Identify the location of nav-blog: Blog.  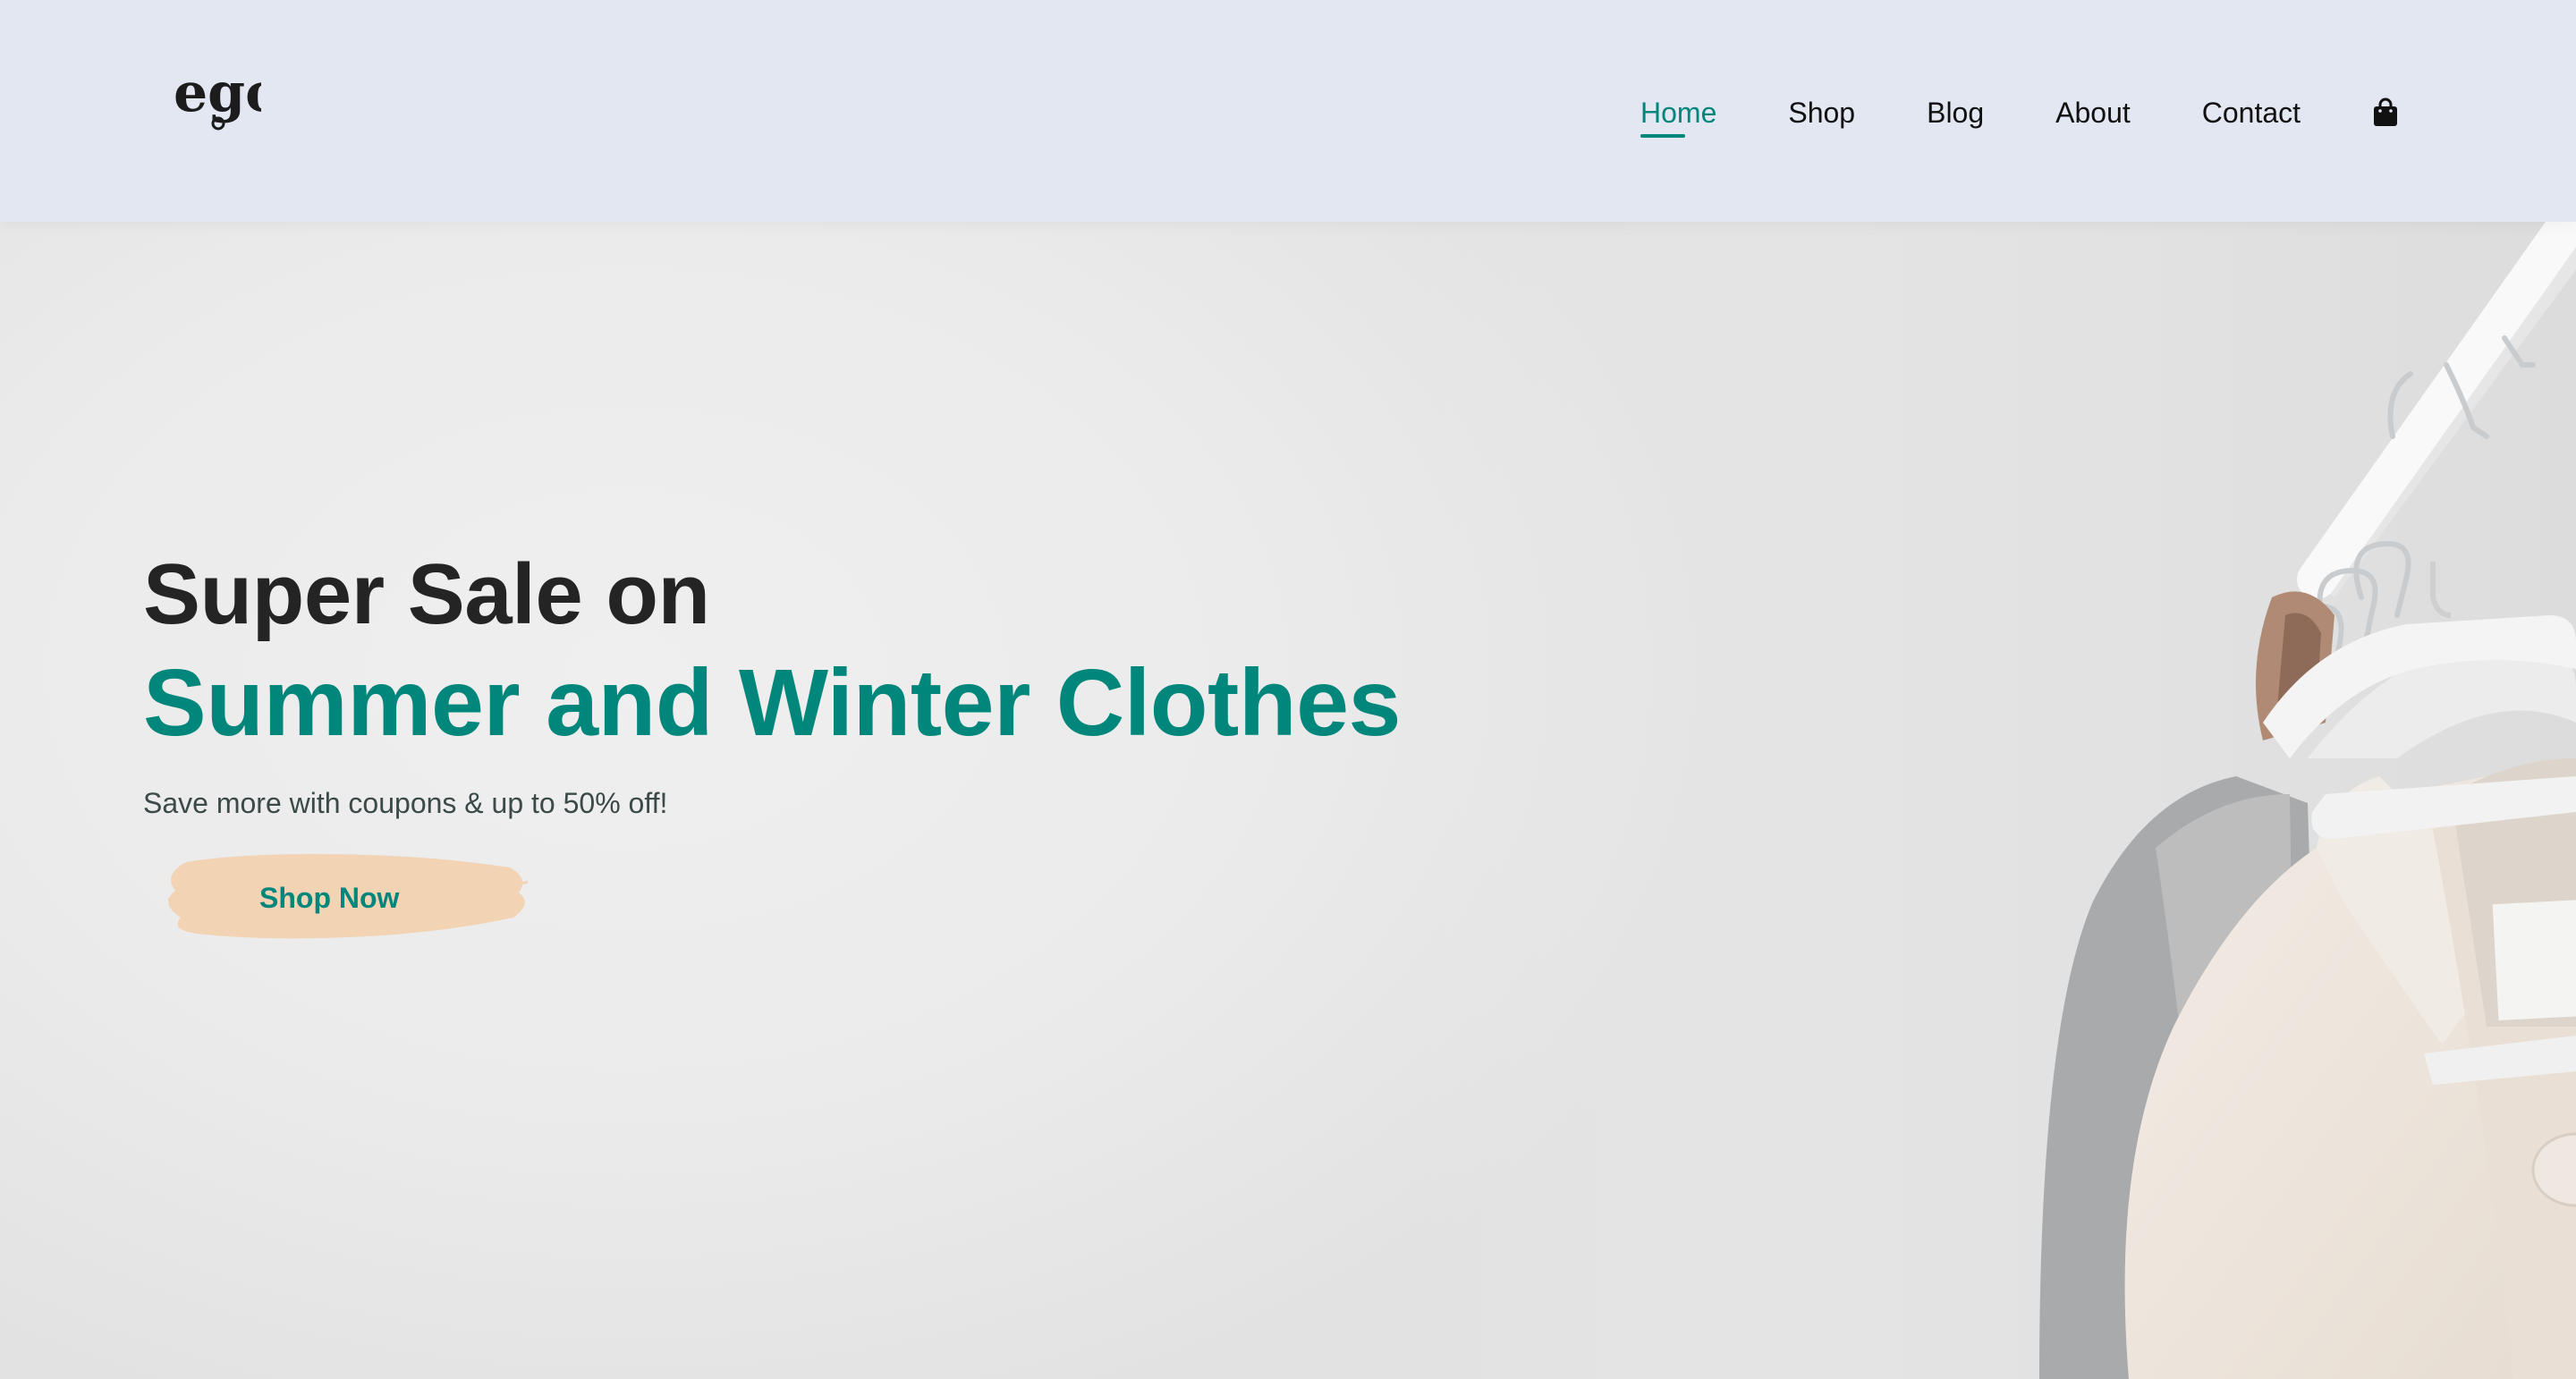
(1955, 112).